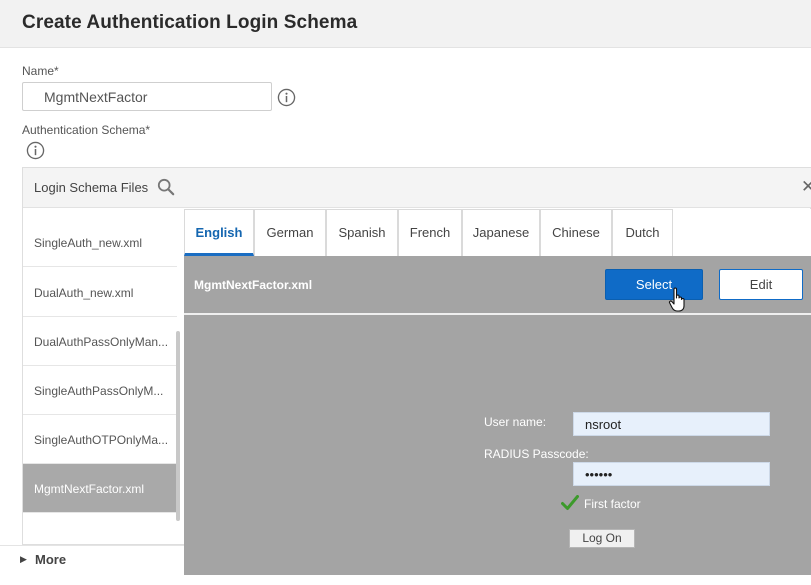 Image resolution: width=811 pixels, height=585 pixels. What do you see at coordinates (515, 422) in the screenshot?
I see `username-label: User name:` at bounding box center [515, 422].